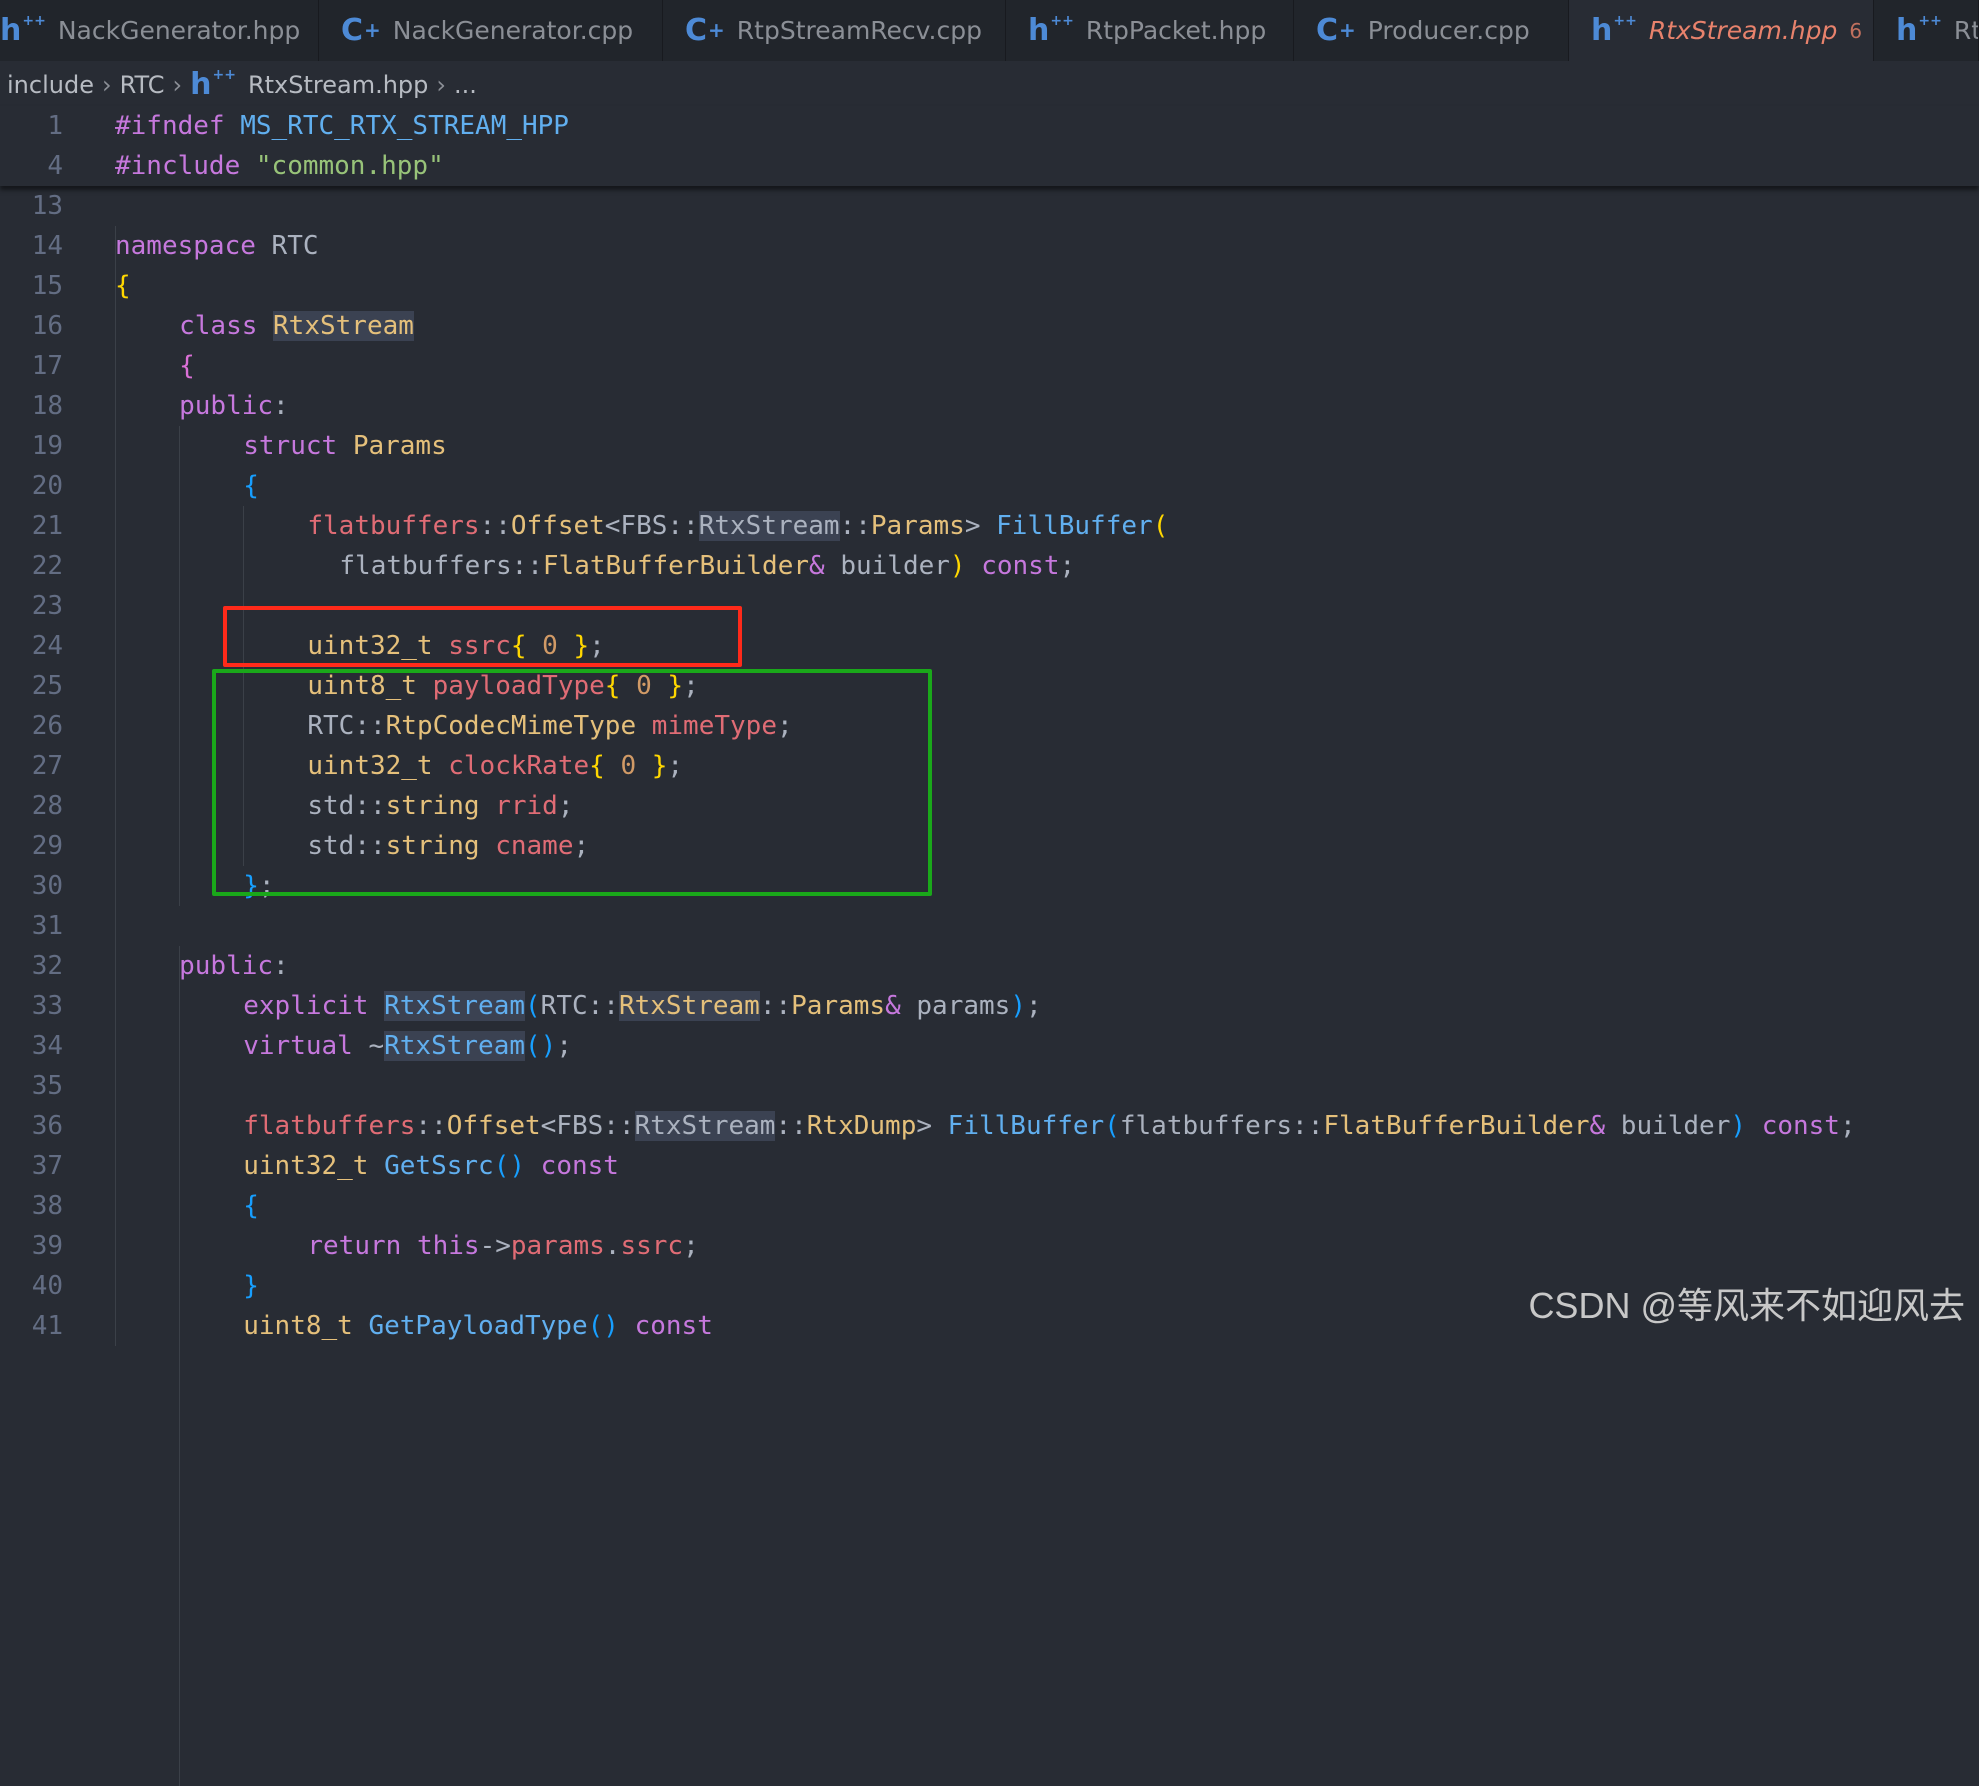  Describe the element at coordinates (859, 30) in the screenshot. I see `tab-label: RtpStreamRecv.cpp` at that location.